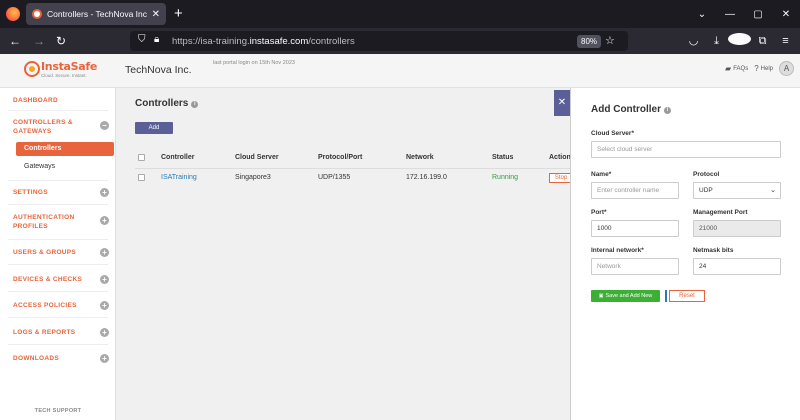 This screenshot has height=420, width=800. Describe the element at coordinates (44, 222) in the screenshot. I see `sidebar-item-label: AUTHENTICATION PROFILES` at that location.